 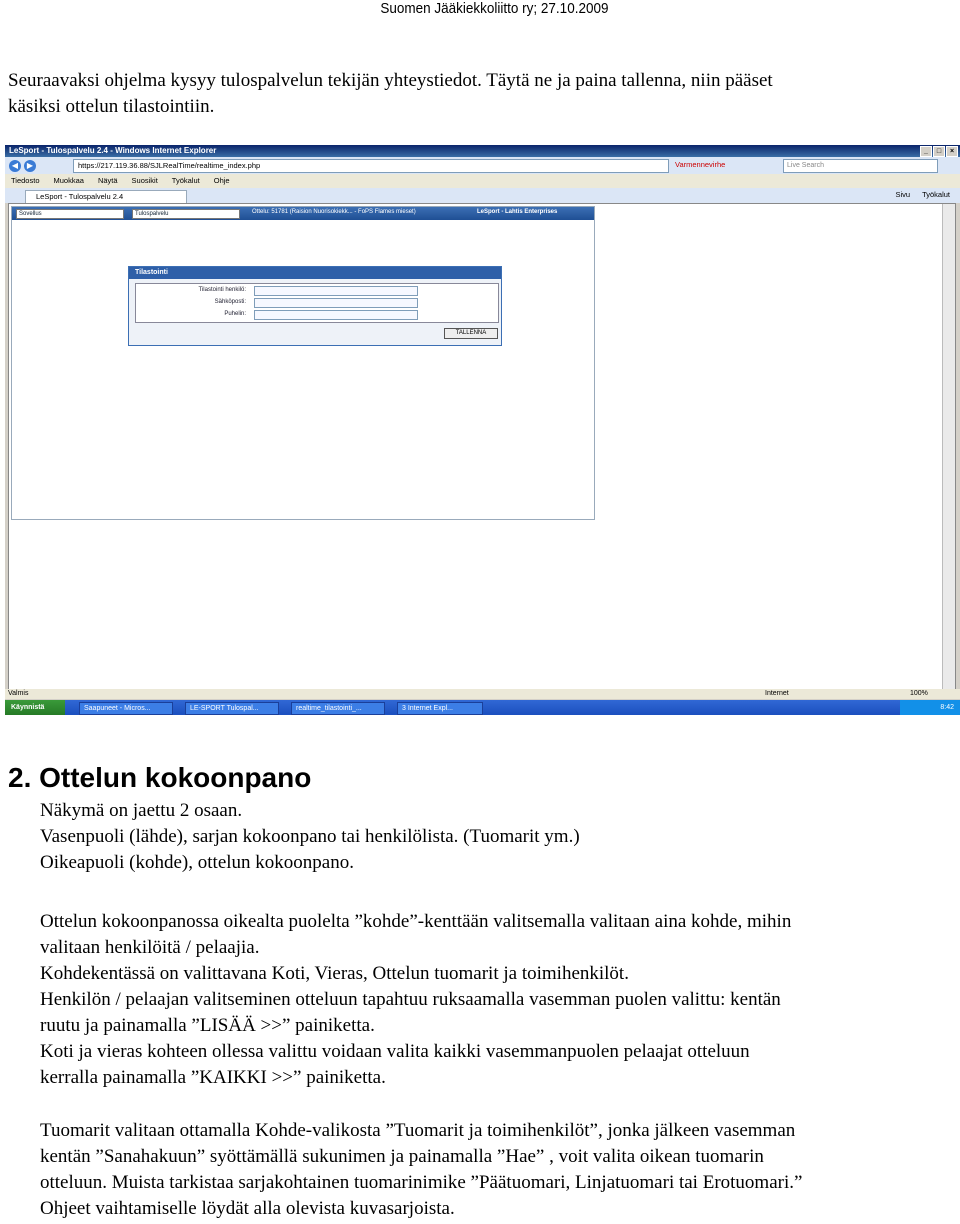 What do you see at coordinates (860, 166) in the screenshot?
I see `search-input: Live Search` at bounding box center [860, 166].